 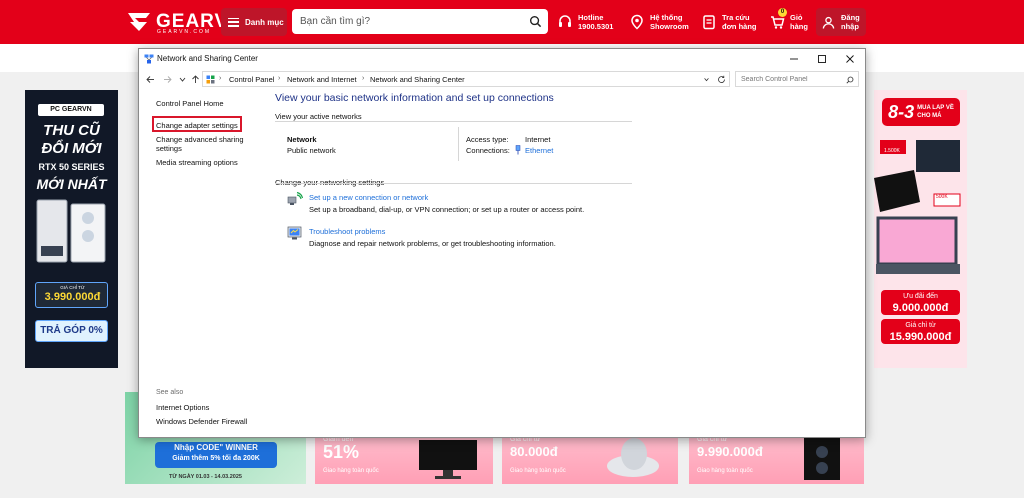 What do you see at coordinates (920, 331) in the screenshot?
I see `offer-pill-2: Giá chỉ từ 15.990.000đ` at bounding box center [920, 331].